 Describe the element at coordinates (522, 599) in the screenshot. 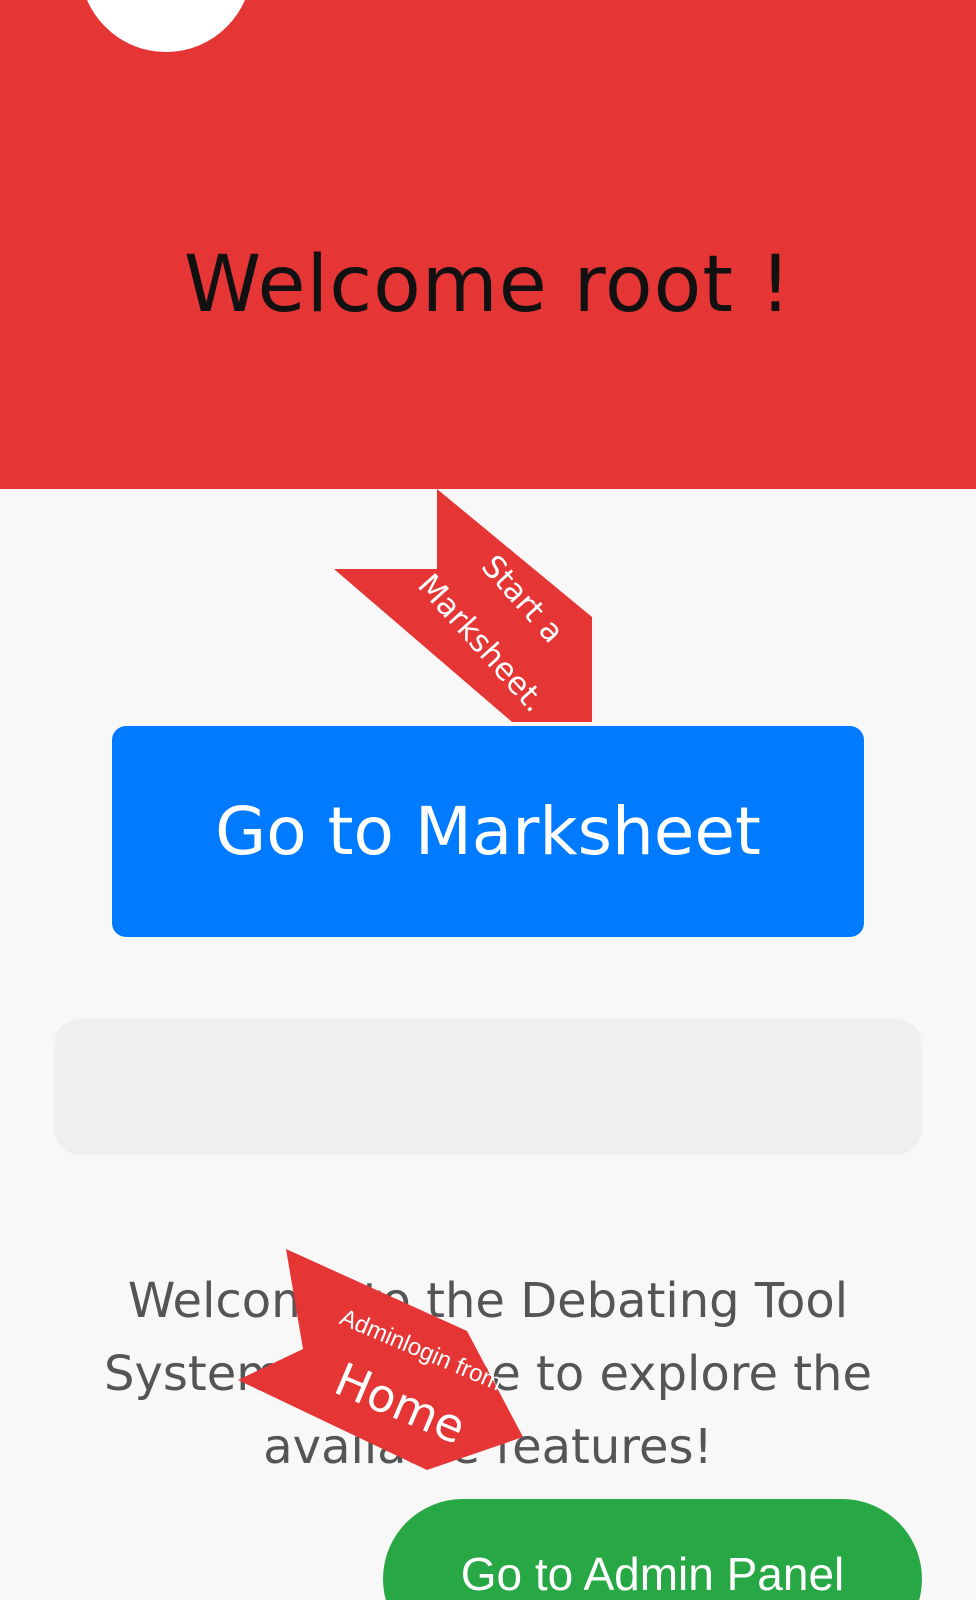

I see `marksheet-hint-line1: Start a` at that location.